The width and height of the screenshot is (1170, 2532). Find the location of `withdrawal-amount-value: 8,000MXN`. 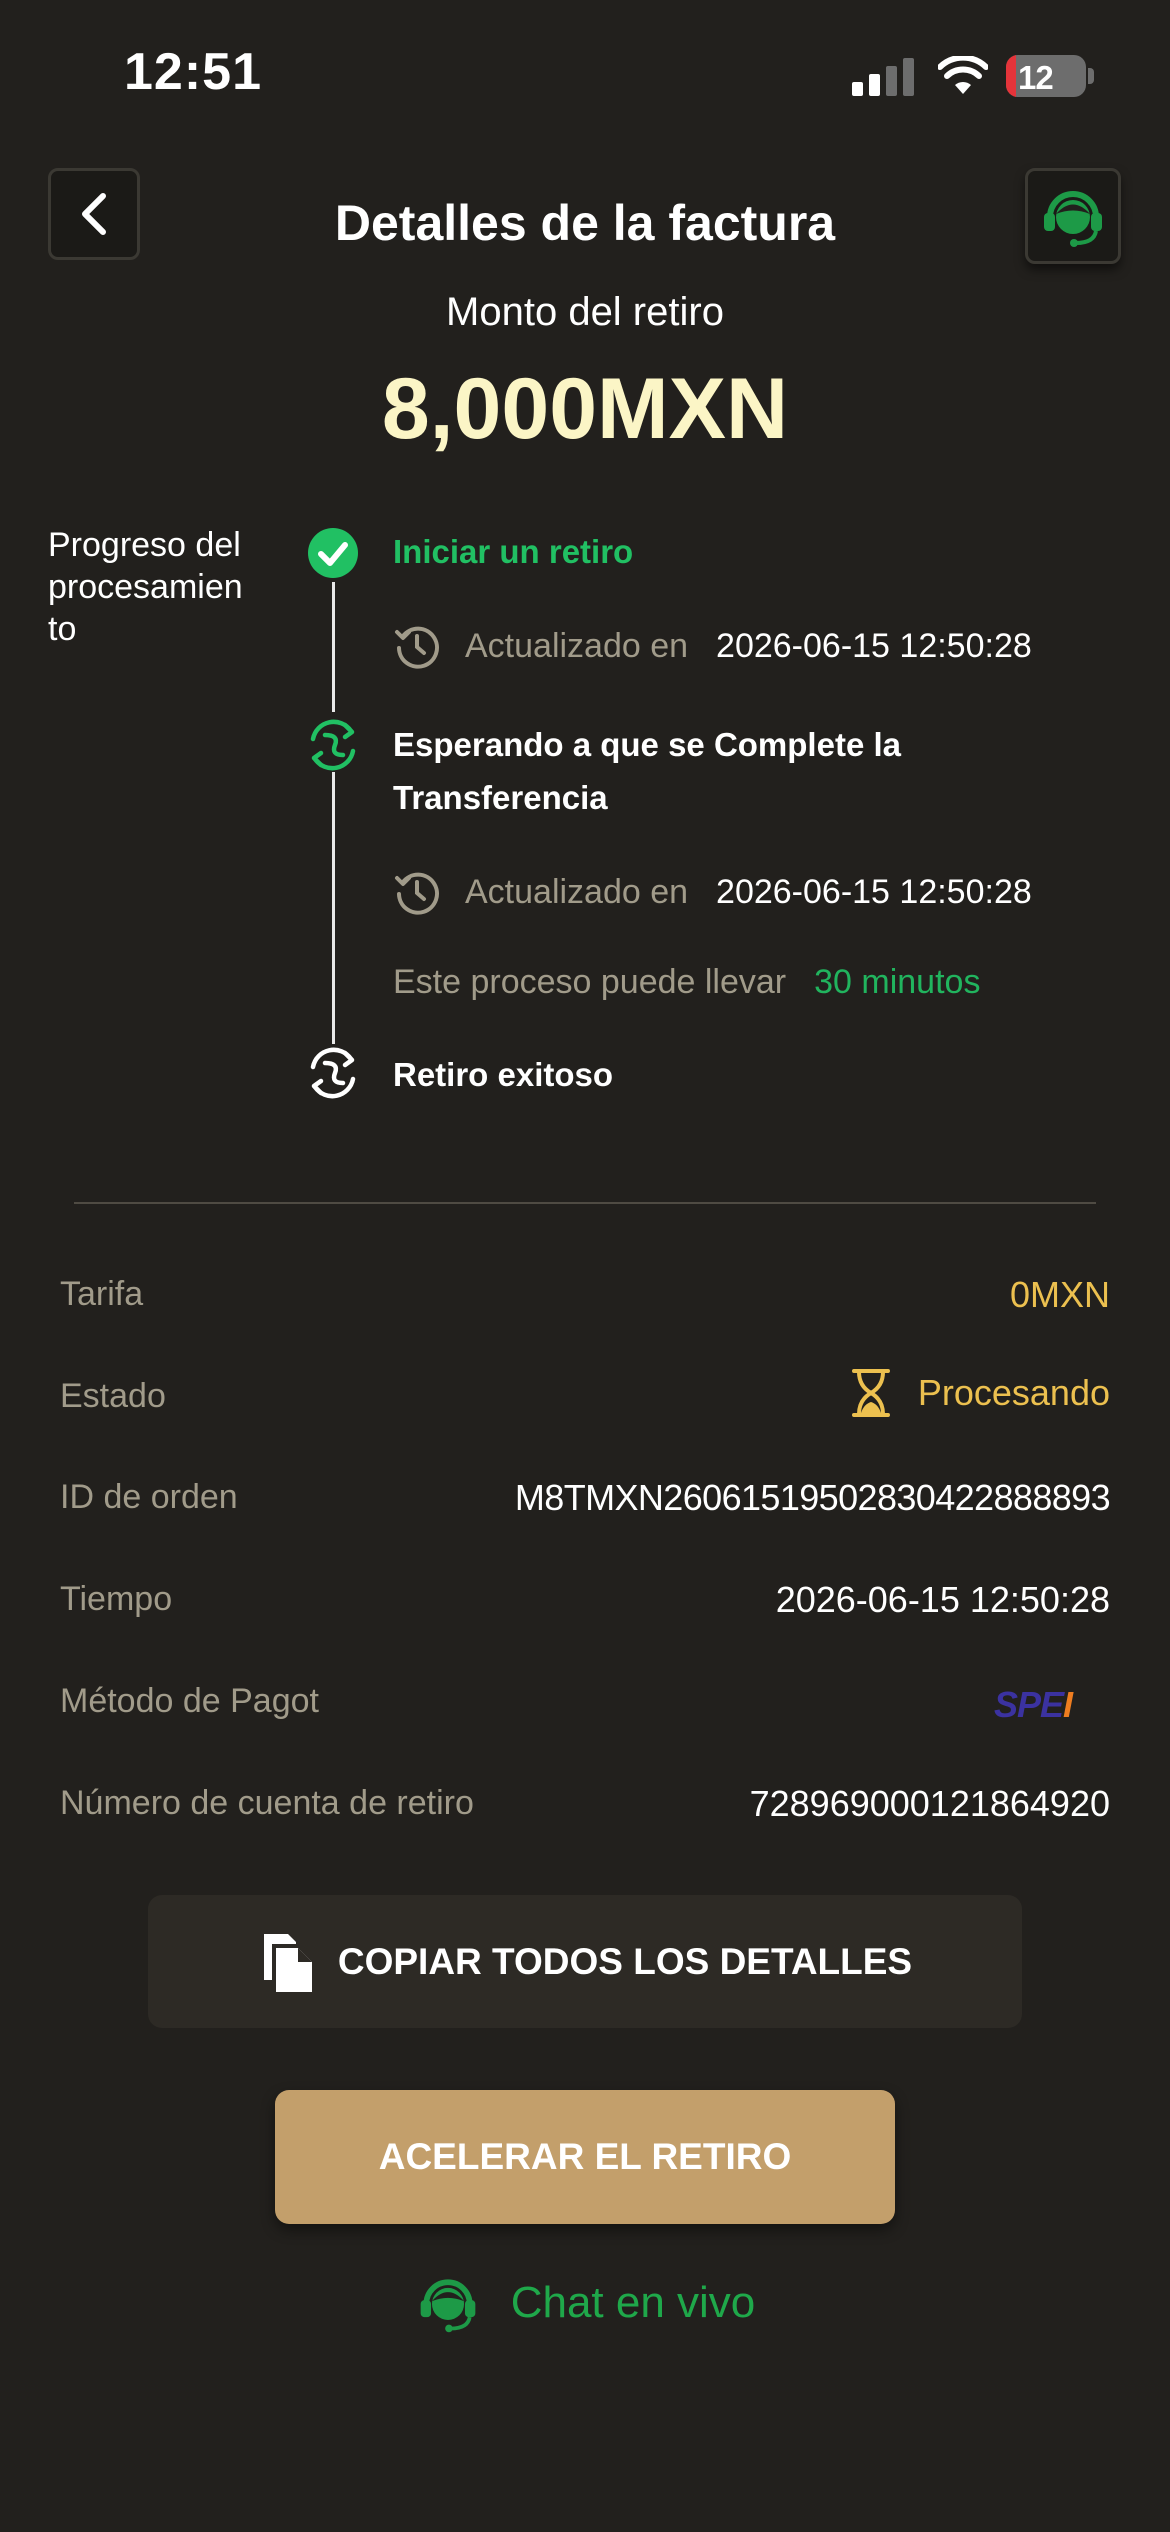

withdrawal-amount-value: 8,000MXN is located at coordinates (585, 409).